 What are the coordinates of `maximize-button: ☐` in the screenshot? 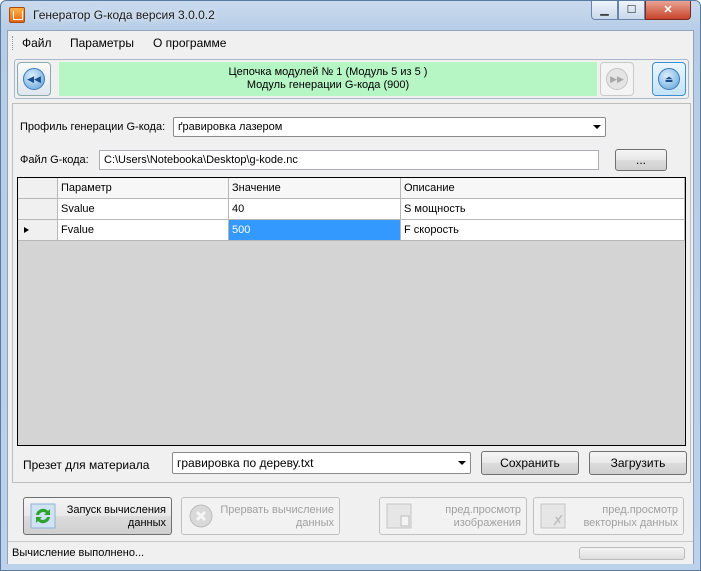 It's located at (631, 10).